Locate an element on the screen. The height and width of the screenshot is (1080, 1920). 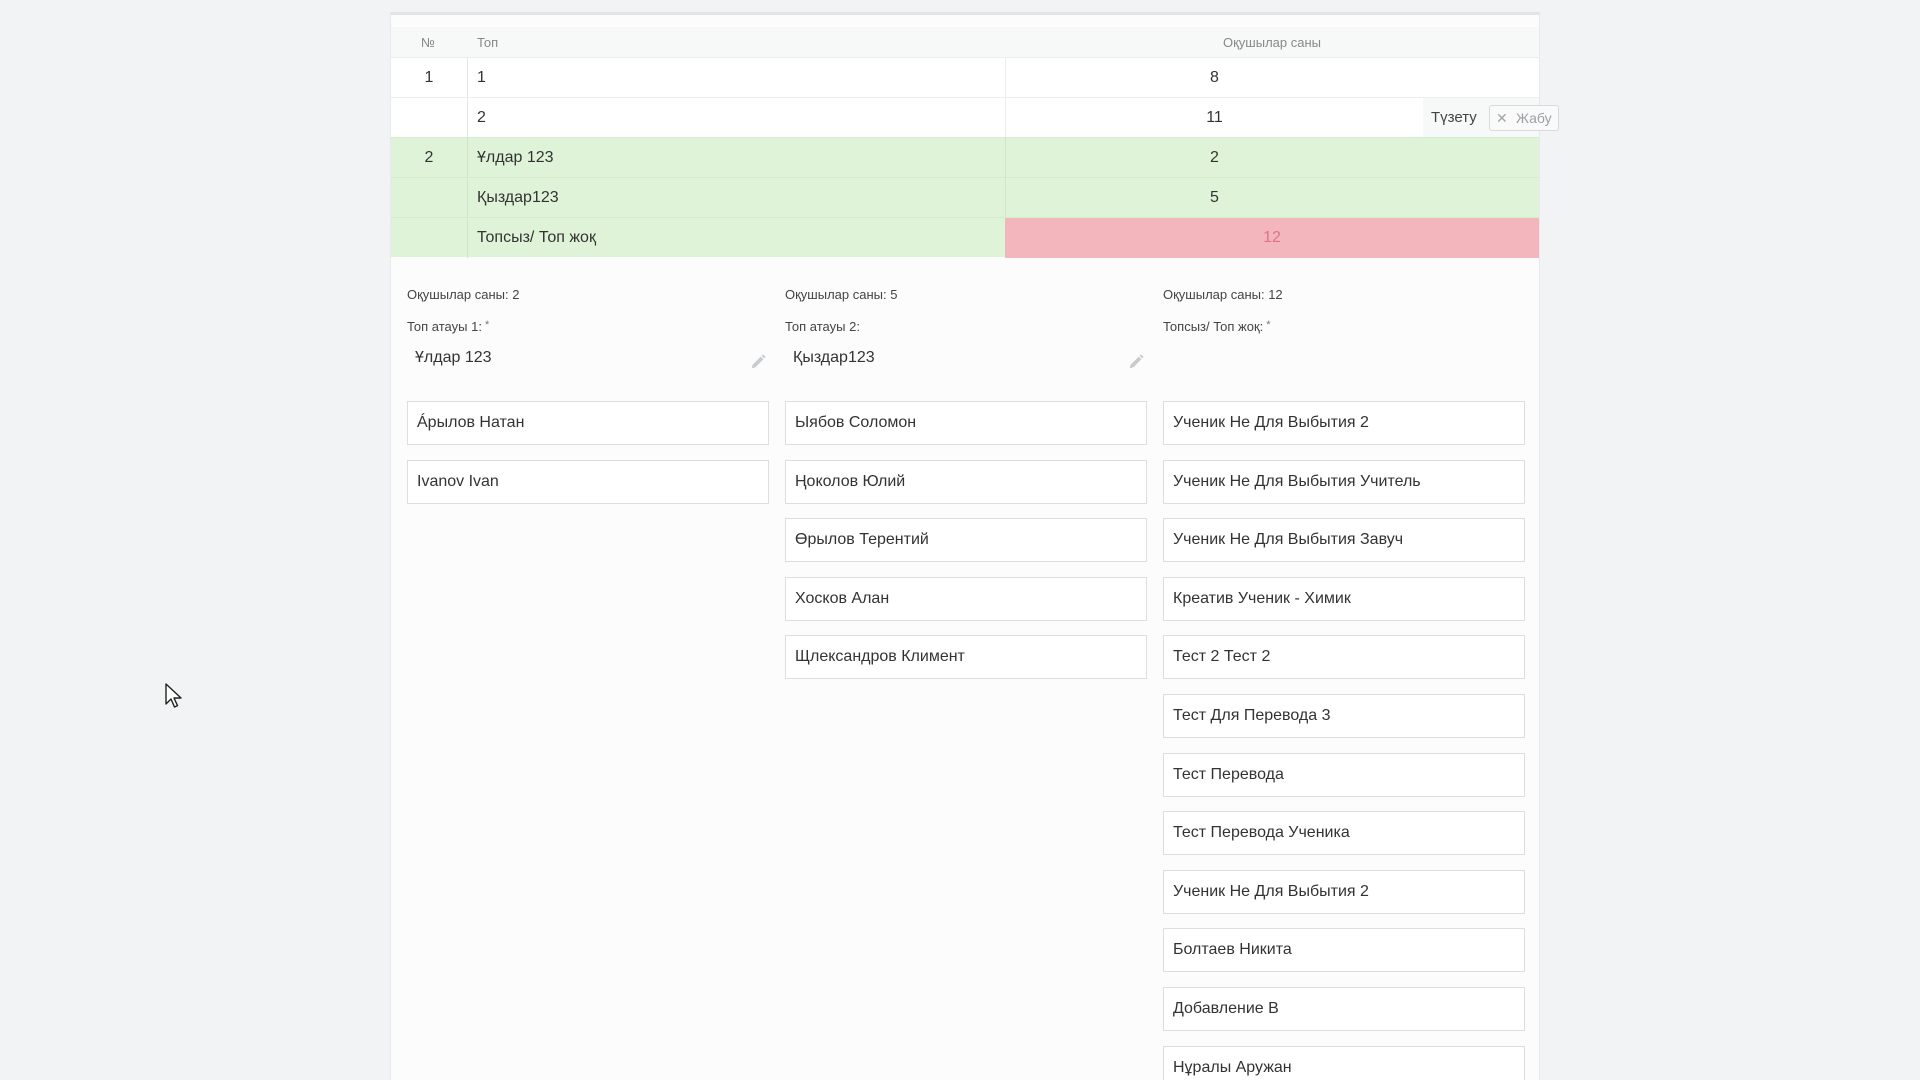
student-card: Ңоколов Юлий is located at coordinates (966, 481).